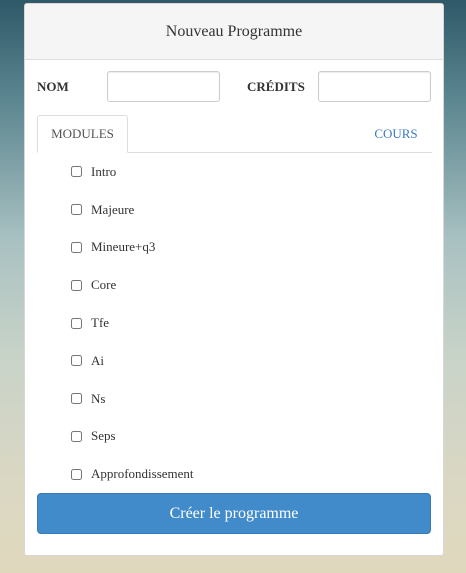  Describe the element at coordinates (163, 86) in the screenshot. I see `nom-input` at that location.